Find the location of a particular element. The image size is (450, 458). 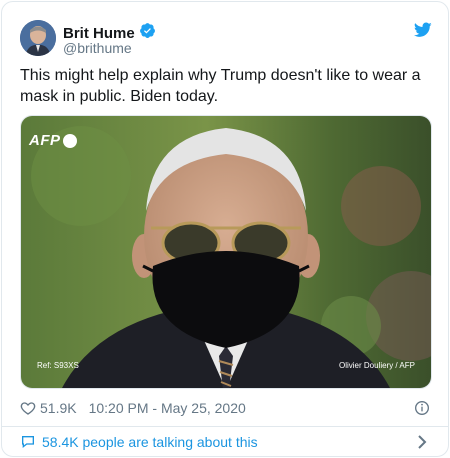

avatar is located at coordinates (38, 38).